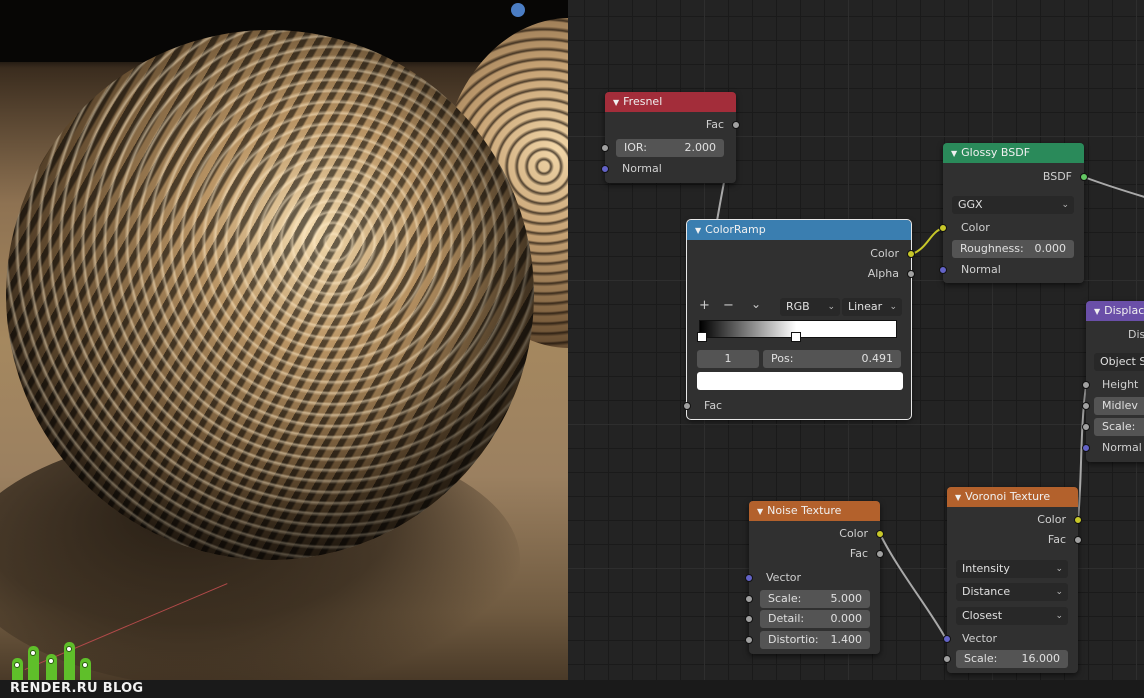 The width and height of the screenshot is (1144, 698). Describe the element at coordinates (883, 273) in the screenshot. I see `colorramp-alpha-output: Alpha` at that location.